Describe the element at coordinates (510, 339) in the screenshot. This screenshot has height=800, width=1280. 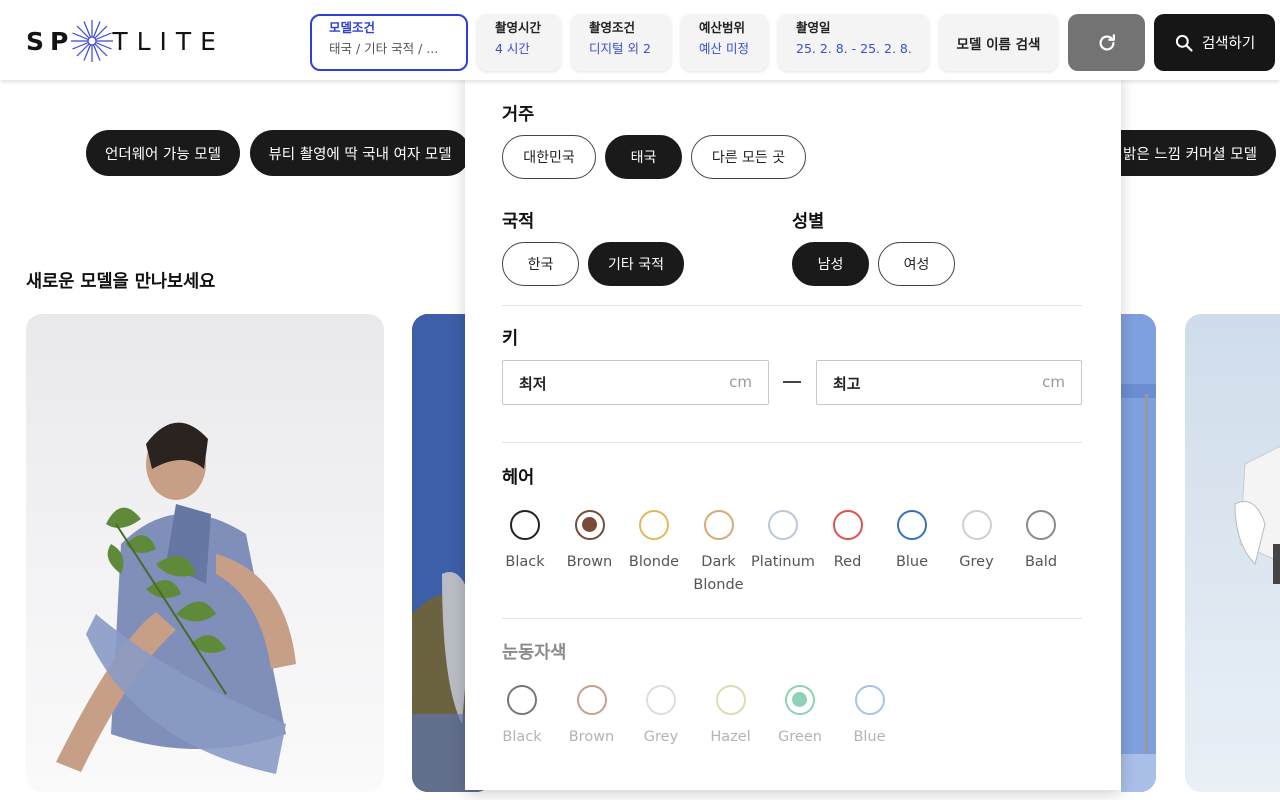
I see `height-label: 키` at that location.